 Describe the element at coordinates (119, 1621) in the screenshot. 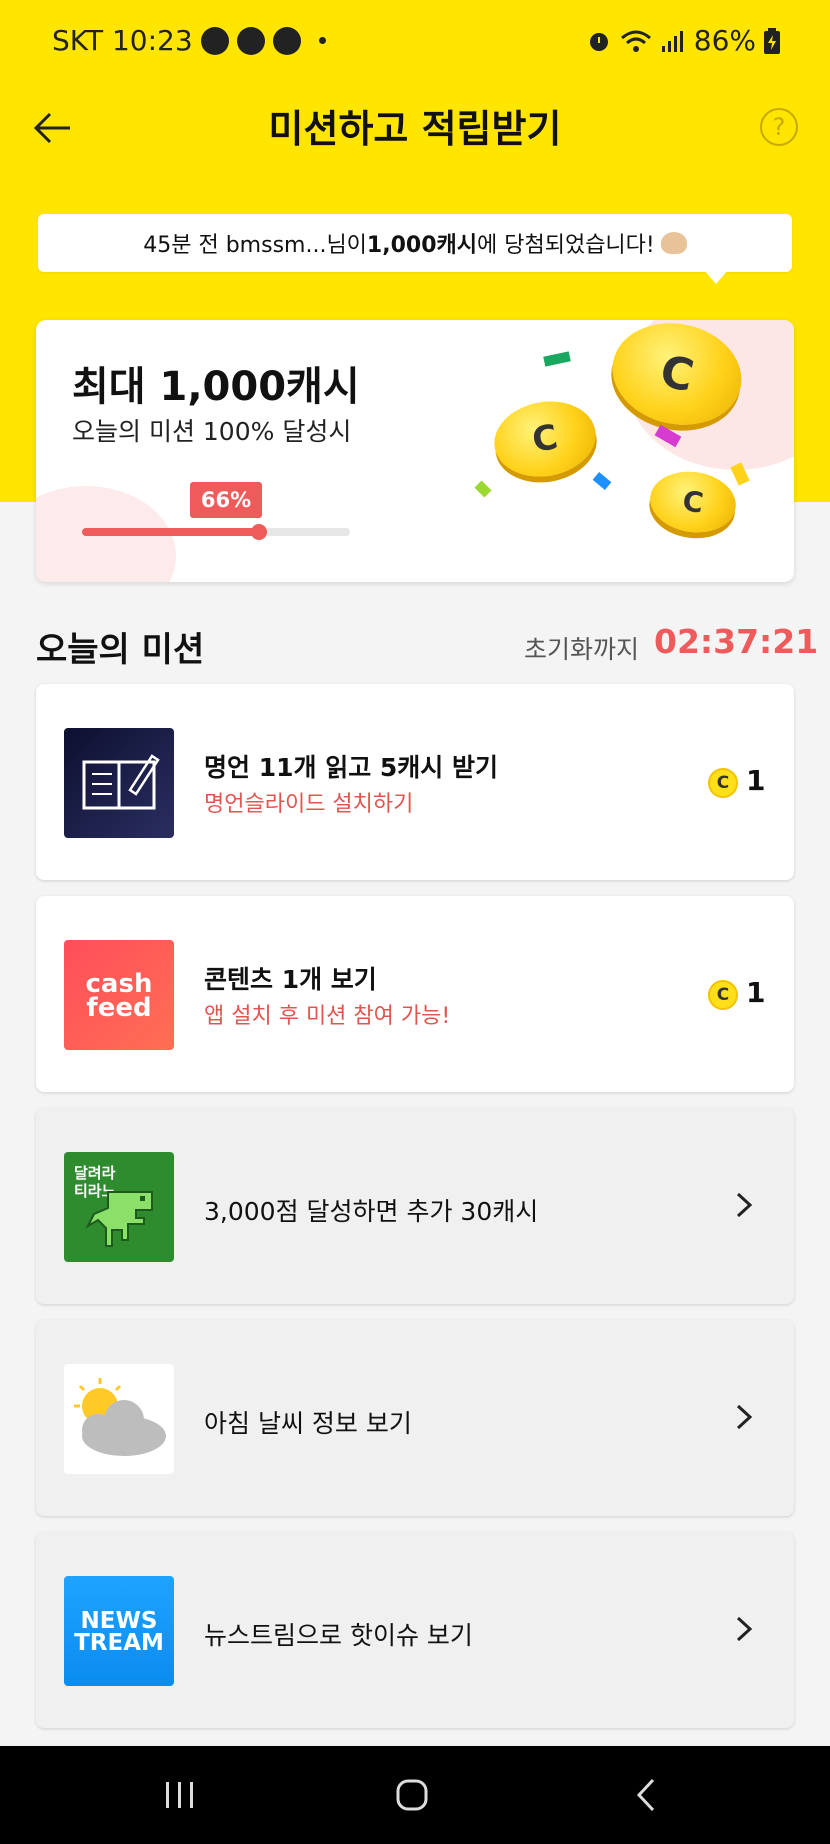

I see `newstream-logo-text: NEWS` at that location.